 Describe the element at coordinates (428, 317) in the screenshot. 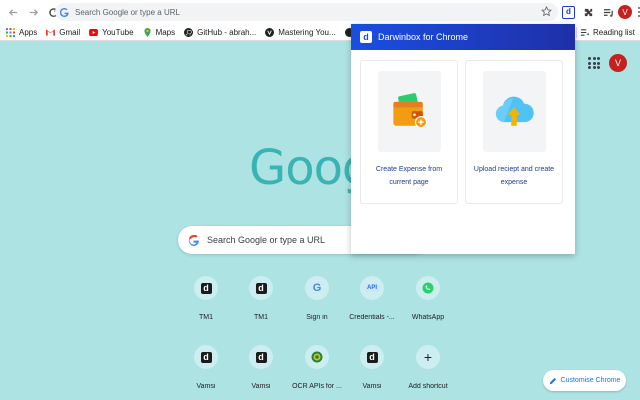

I see `shortcut-label: WhatsApp` at that location.